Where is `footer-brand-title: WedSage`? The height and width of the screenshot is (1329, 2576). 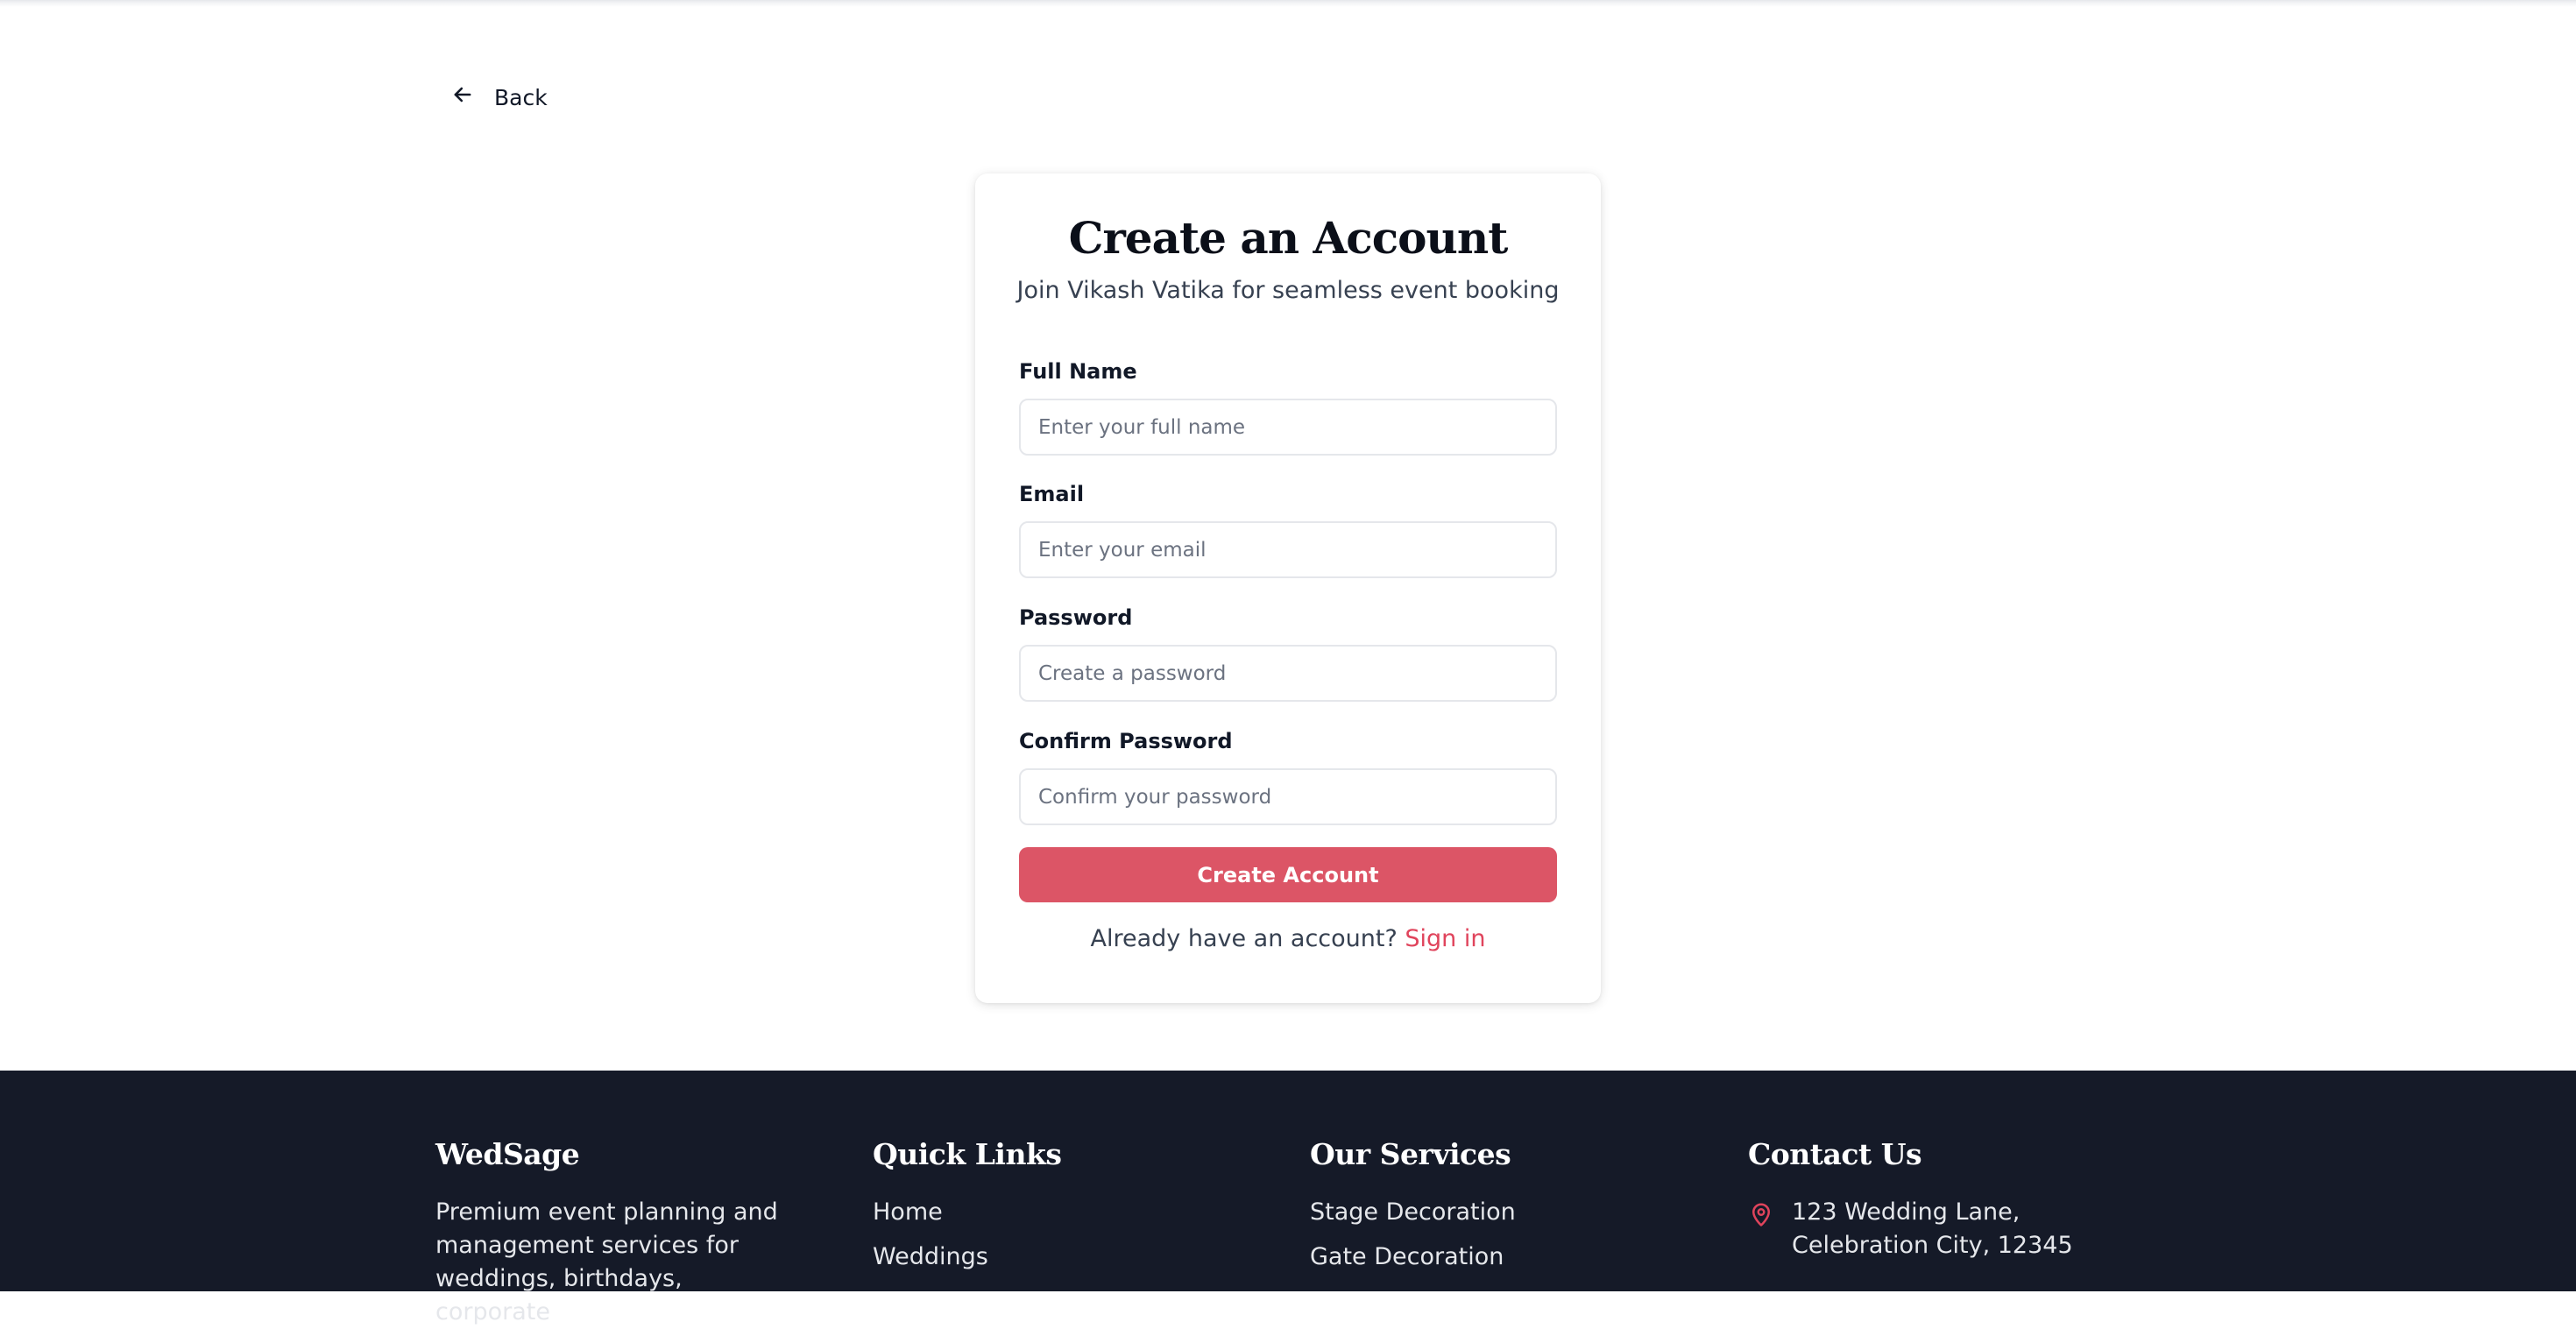
footer-brand-title: WedSage is located at coordinates (507, 1154).